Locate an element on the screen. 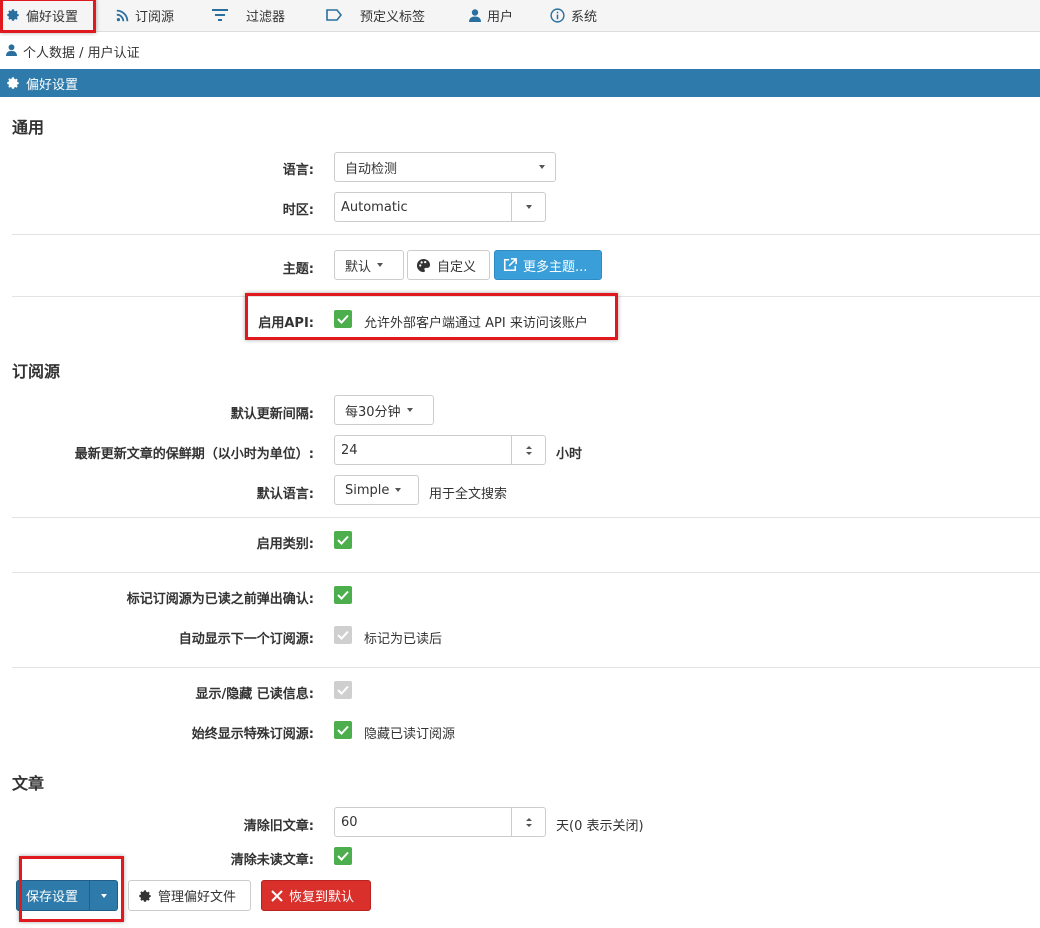 The width and height of the screenshot is (1040, 928). tab-labels: 预定义标签 is located at coordinates (375, 15).